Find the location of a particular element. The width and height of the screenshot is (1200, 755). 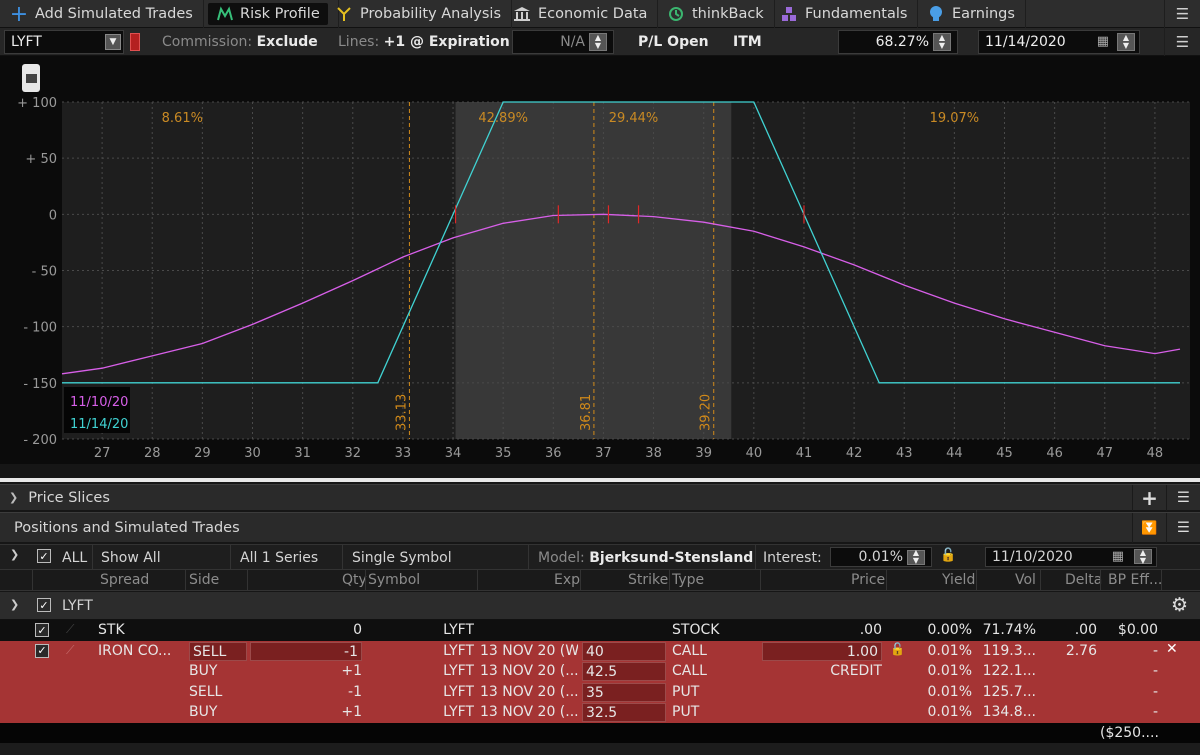

collapse-arrow-icon: ❯ is located at coordinates (13, 497).